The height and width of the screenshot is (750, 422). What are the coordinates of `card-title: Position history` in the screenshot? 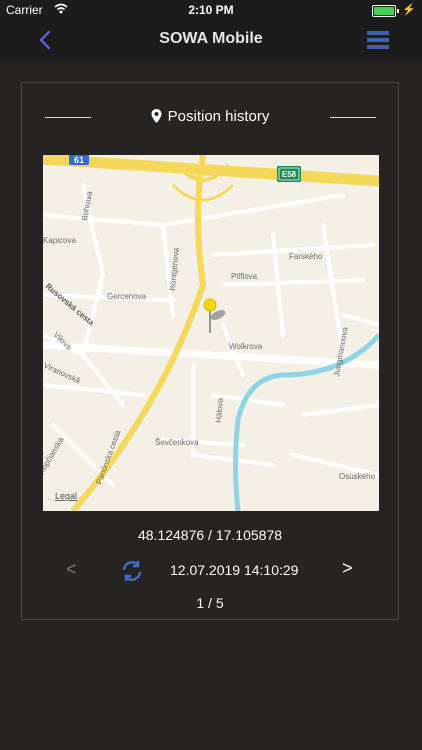 It's located at (218, 116).